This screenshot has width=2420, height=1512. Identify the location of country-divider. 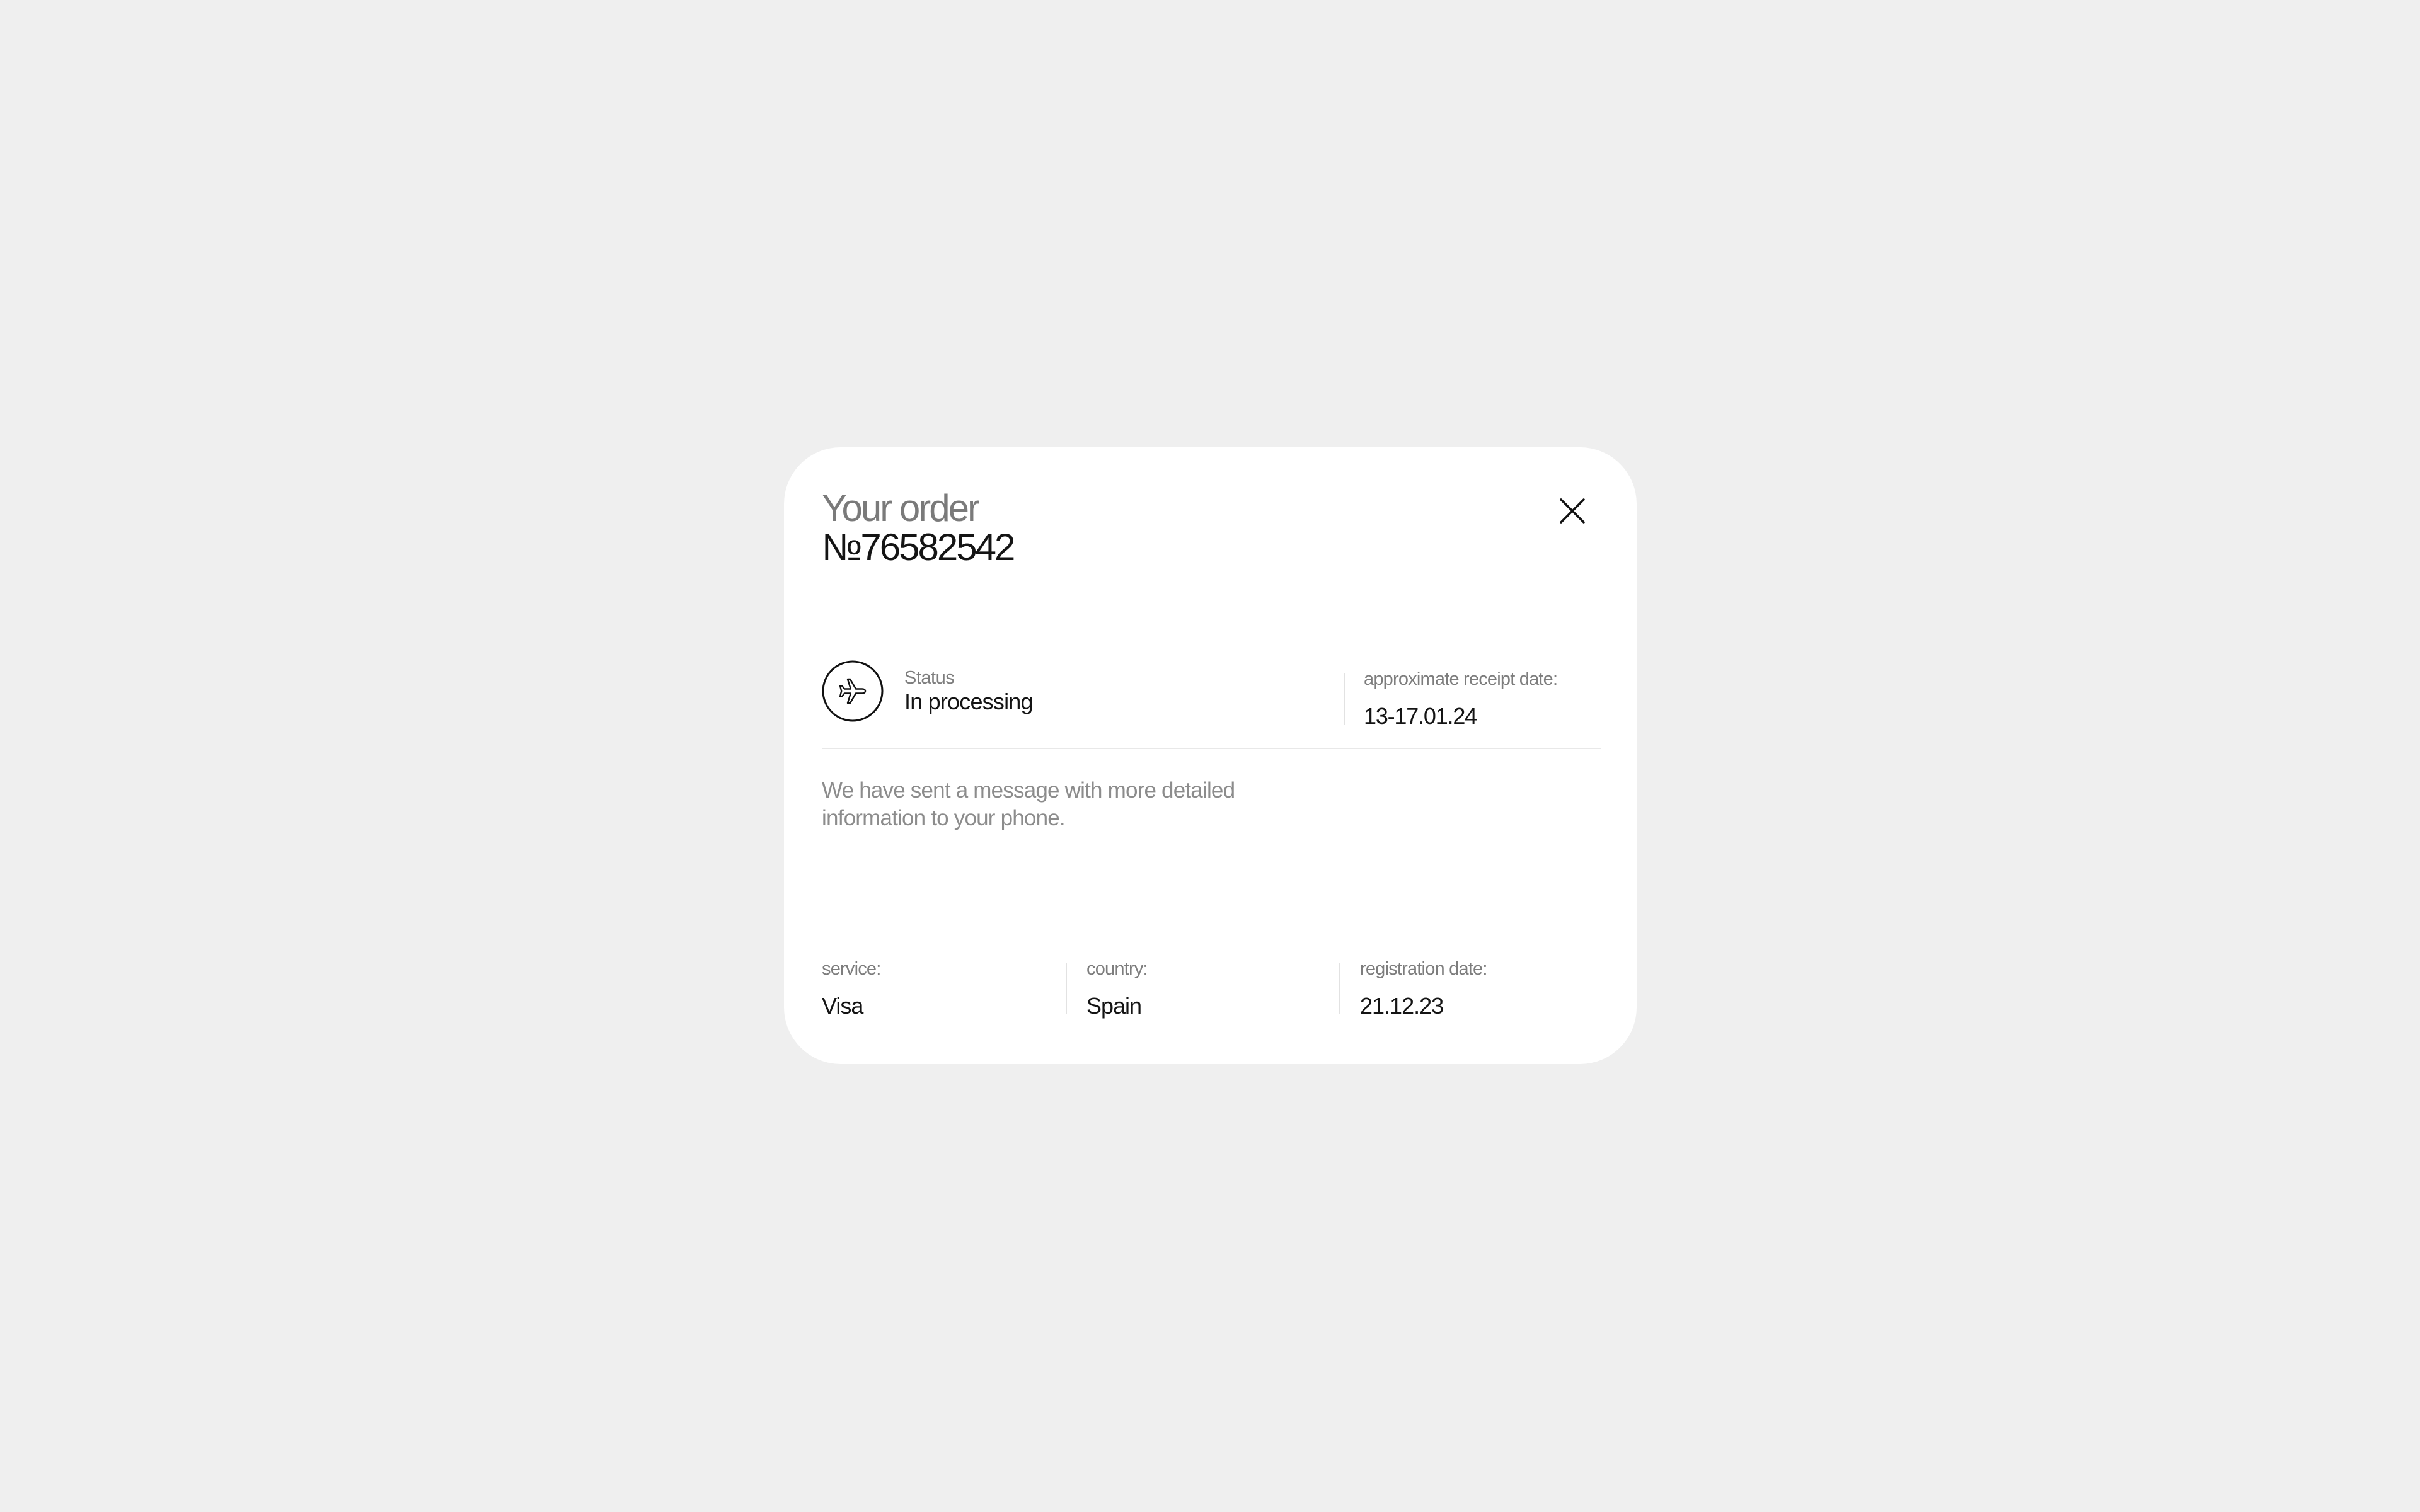
(1340, 988).